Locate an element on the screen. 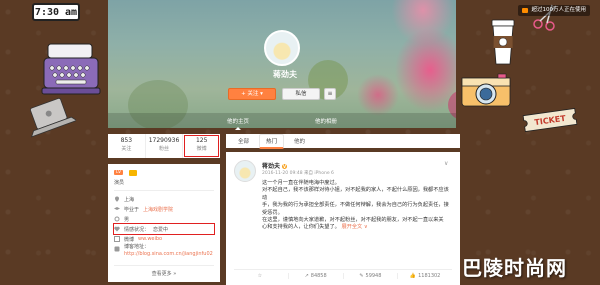 The height and width of the screenshot is (285, 600). post-author: 蒋劲夫 V is located at coordinates (275, 165).